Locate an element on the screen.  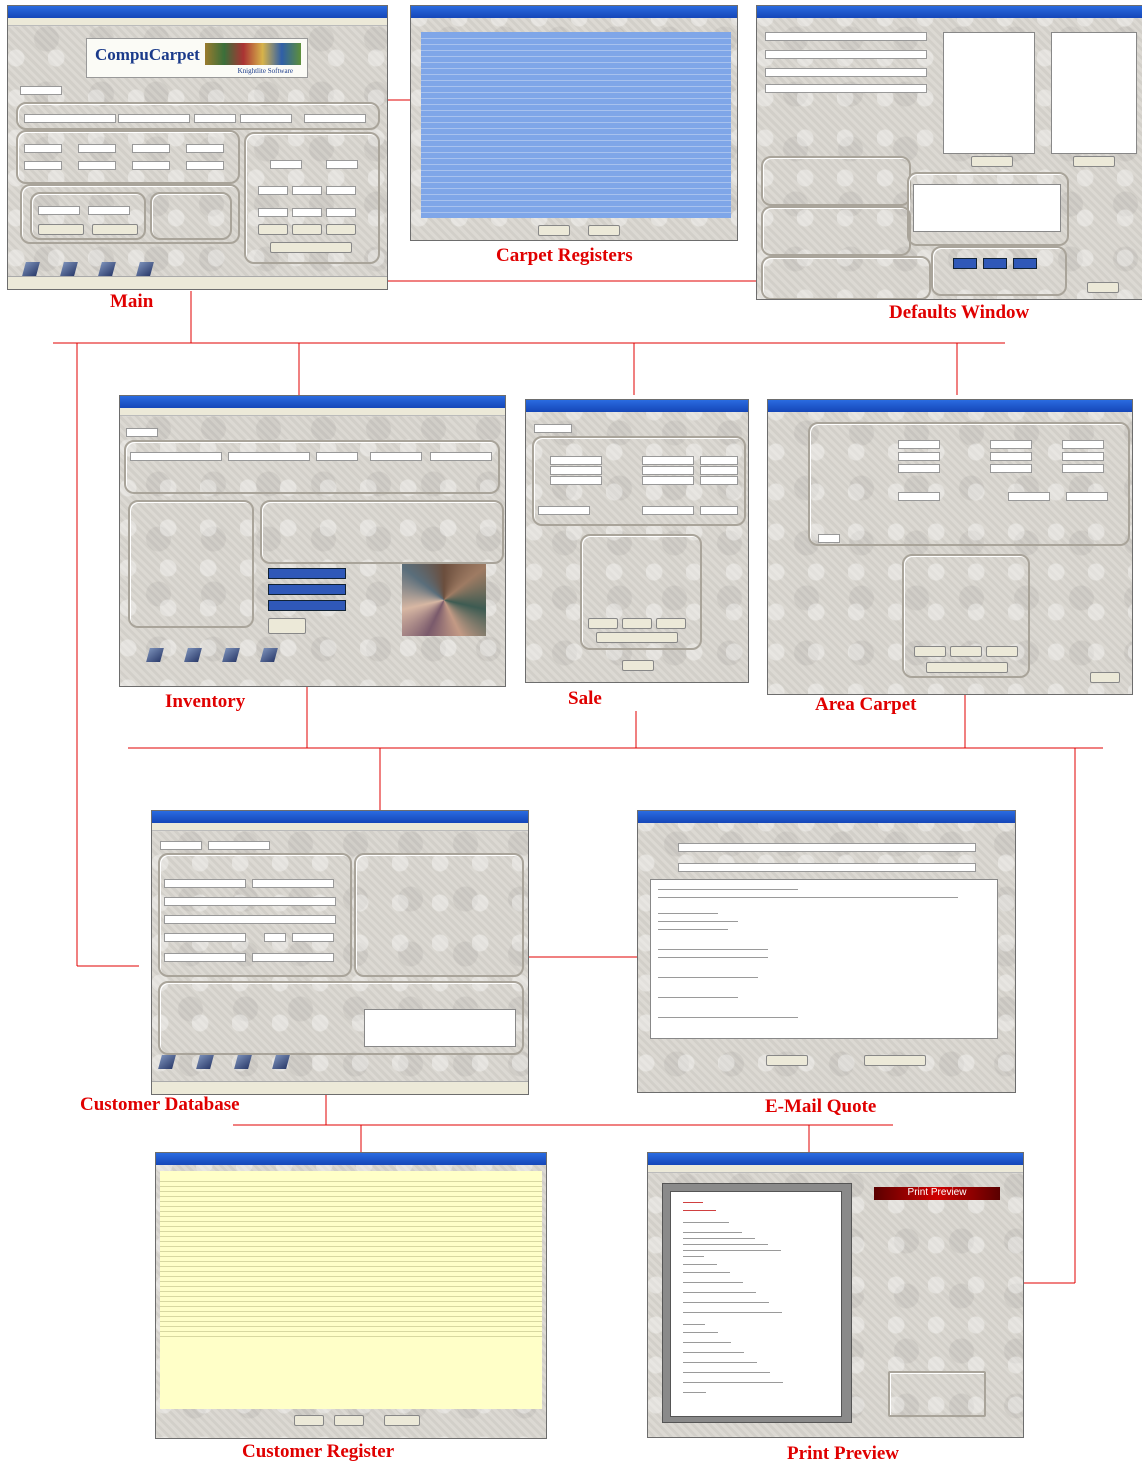
search-field is located at coordinates (41, 90).